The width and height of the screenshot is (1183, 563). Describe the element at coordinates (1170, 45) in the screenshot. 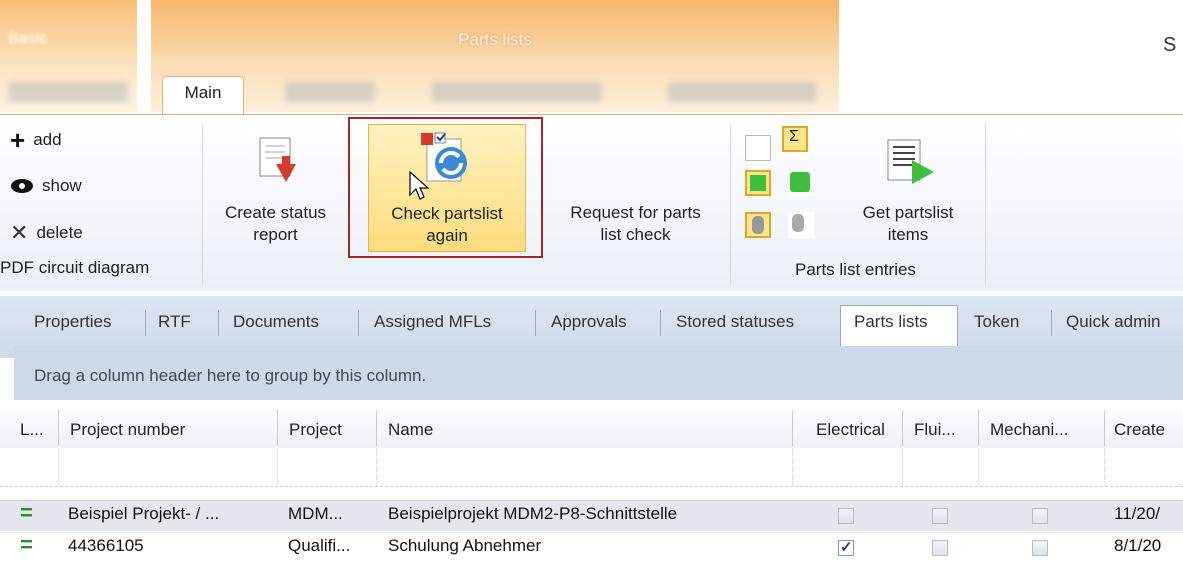

I see `top-right-label: S` at that location.